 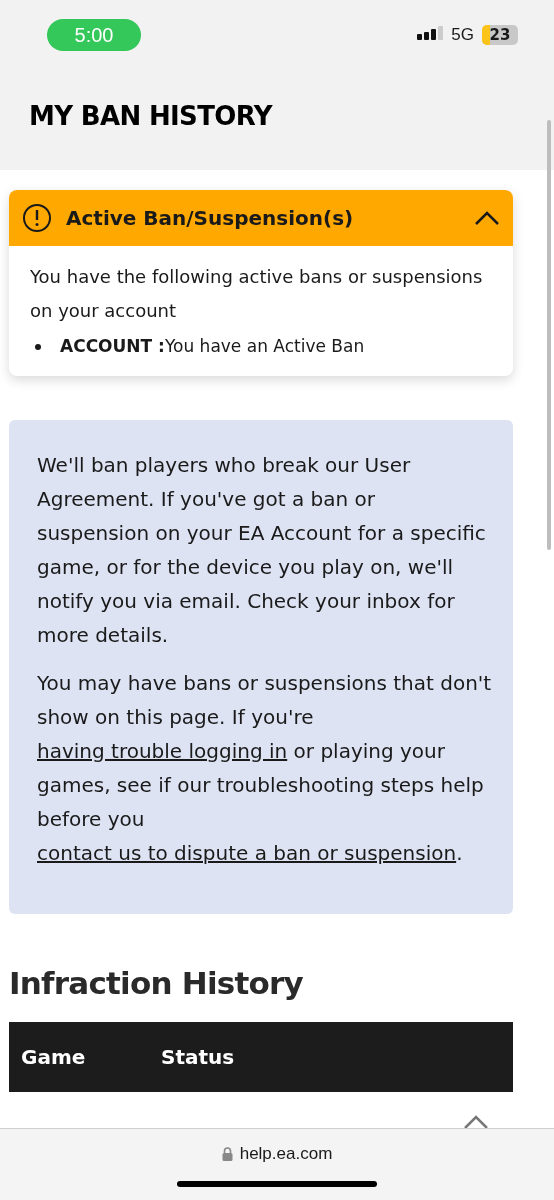 I want to click on column-header: Game, so click(x=54, y=1057).